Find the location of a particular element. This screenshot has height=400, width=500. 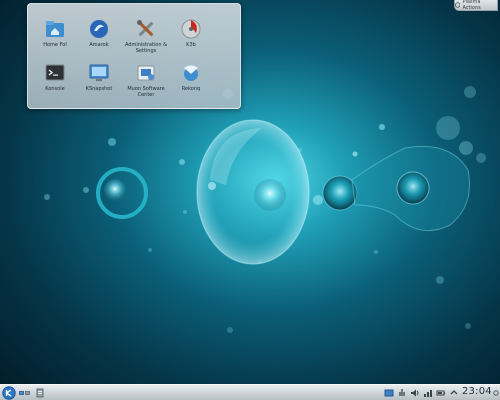

software-center-icon is located at coordinates (146, 73).